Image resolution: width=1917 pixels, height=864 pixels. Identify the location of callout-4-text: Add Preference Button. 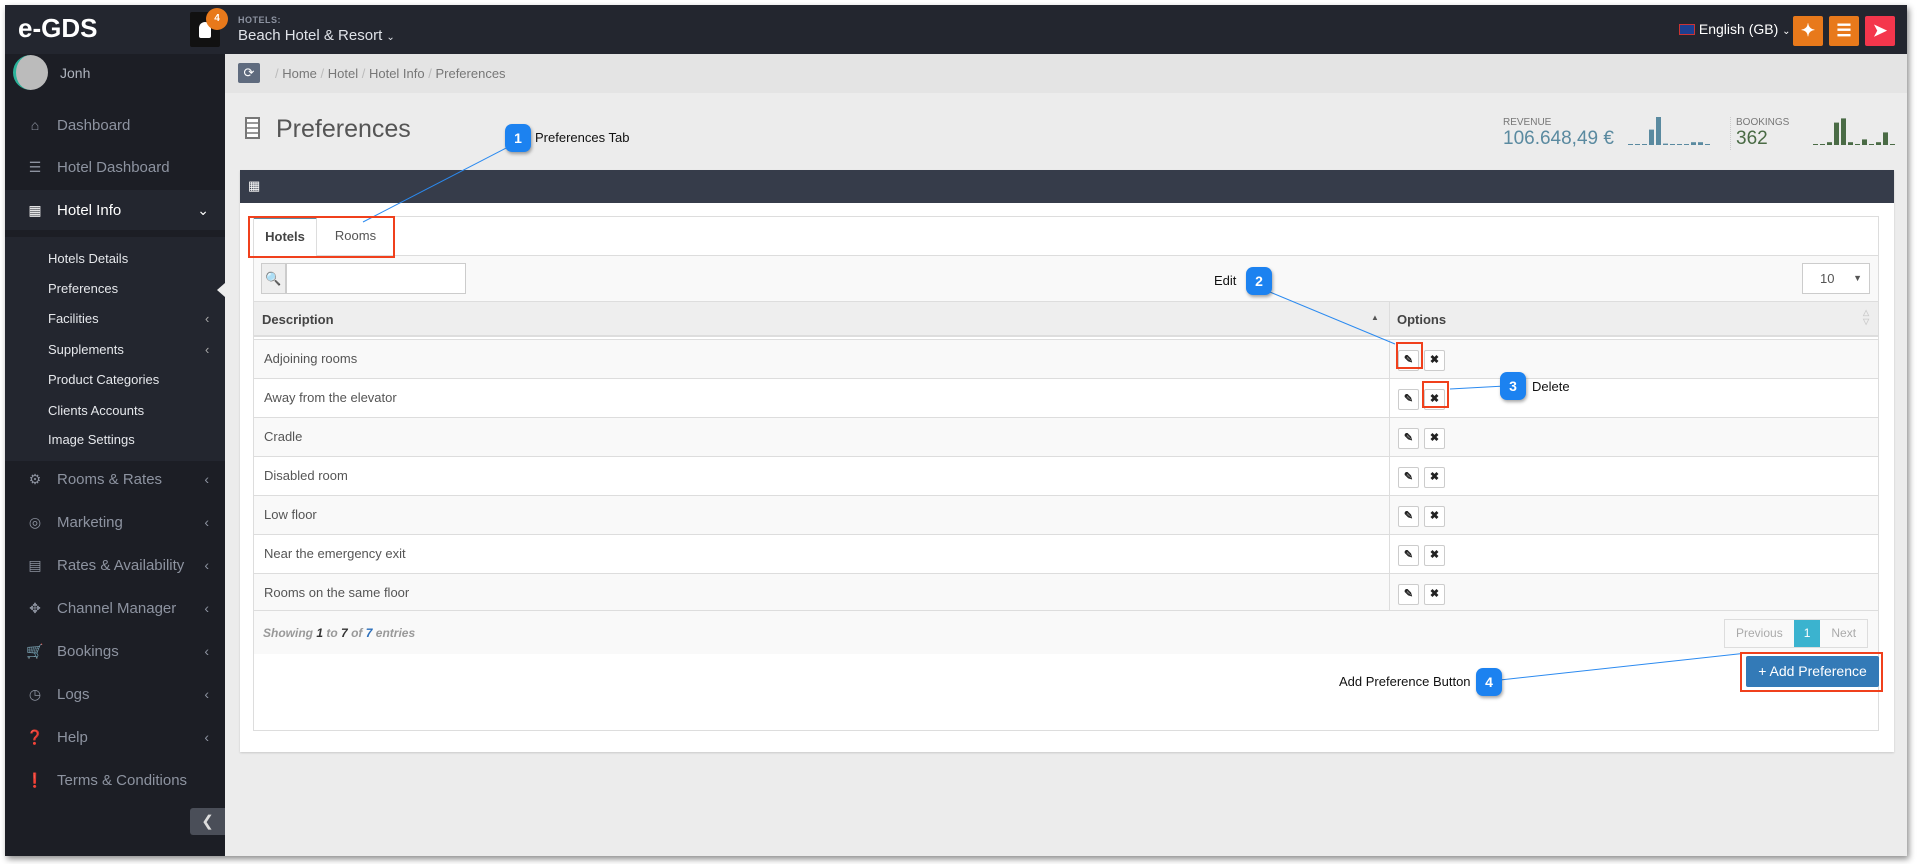
(1405, 681).